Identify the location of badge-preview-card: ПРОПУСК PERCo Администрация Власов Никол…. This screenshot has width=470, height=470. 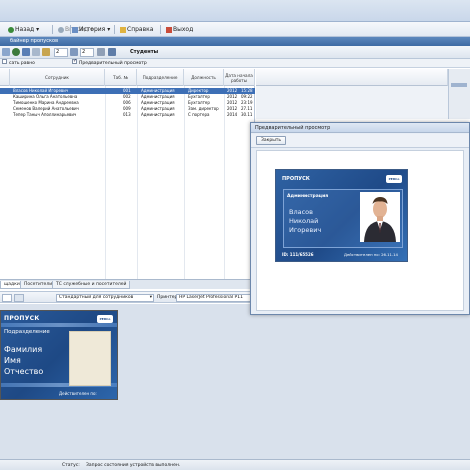
(341, 215).